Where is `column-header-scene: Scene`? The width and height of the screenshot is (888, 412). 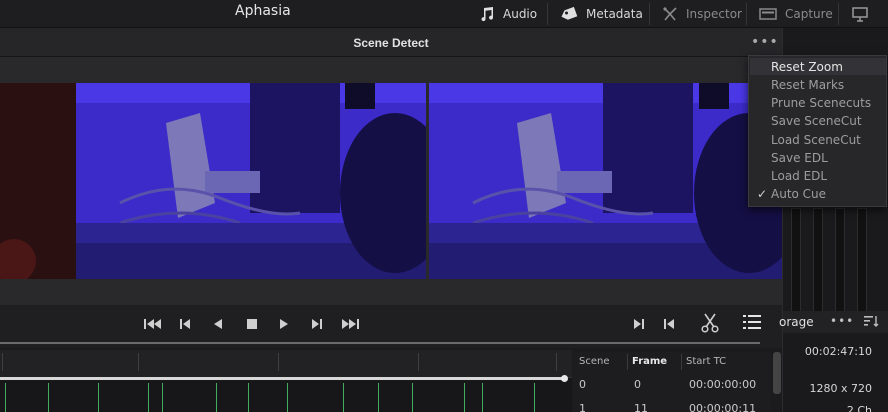
column-header-scene: Scene is located at coordinates (594, 361).